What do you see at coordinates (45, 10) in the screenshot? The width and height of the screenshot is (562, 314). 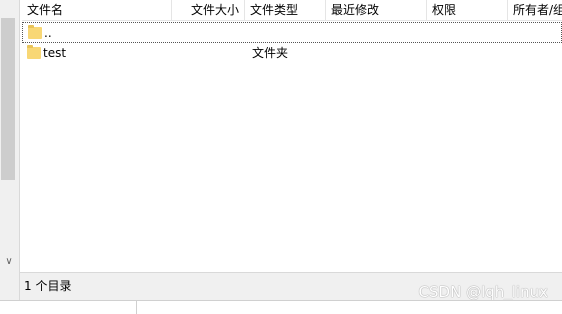 I see `column-header-filename-label: 文件名` at bounding box center [45, 10].